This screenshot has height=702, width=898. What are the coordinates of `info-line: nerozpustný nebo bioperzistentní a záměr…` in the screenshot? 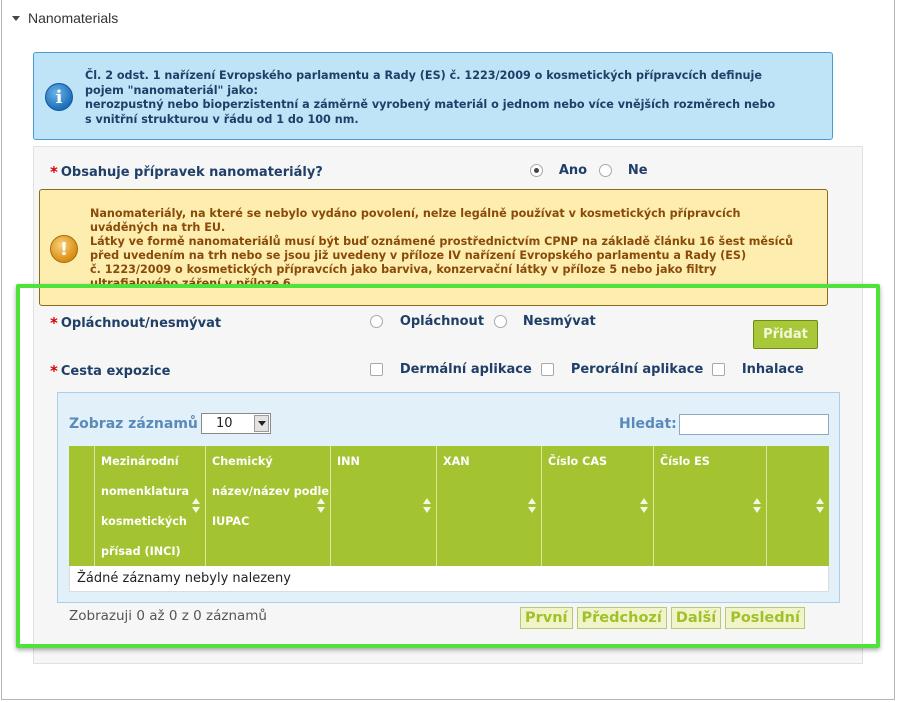 It's located at (430, 104).